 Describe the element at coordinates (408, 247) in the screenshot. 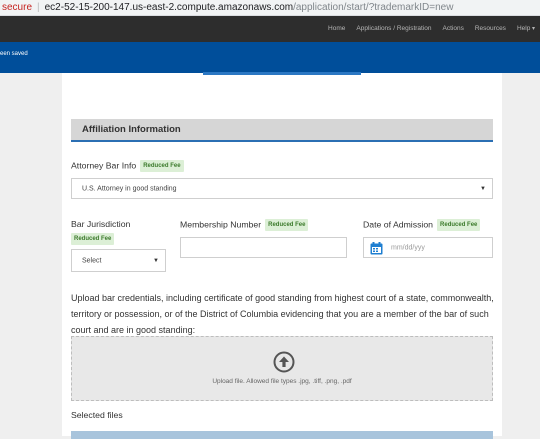

I see `date-of-admission-placeholder: mm/dd/yyy` at that location.